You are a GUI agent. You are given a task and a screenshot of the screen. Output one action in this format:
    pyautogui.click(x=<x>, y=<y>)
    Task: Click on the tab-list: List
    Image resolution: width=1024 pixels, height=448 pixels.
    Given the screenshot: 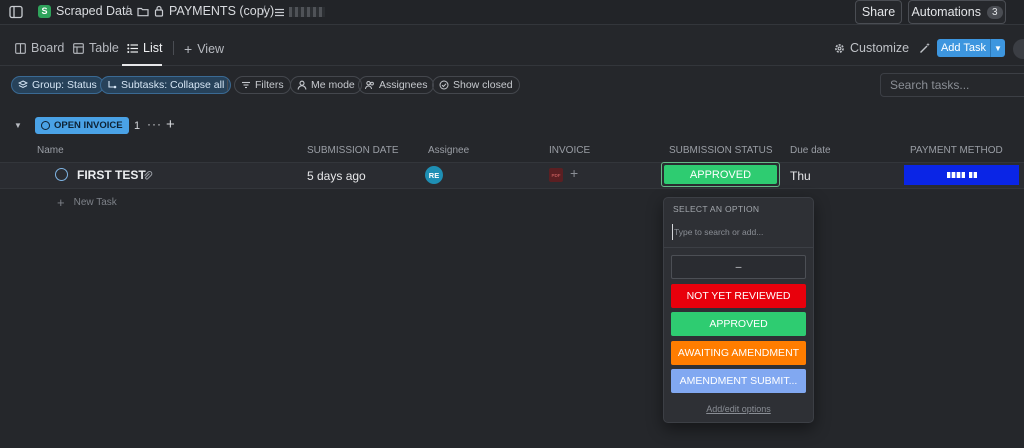 What is the action you would take?
    pyautogui.click(x=144, y=48)
    